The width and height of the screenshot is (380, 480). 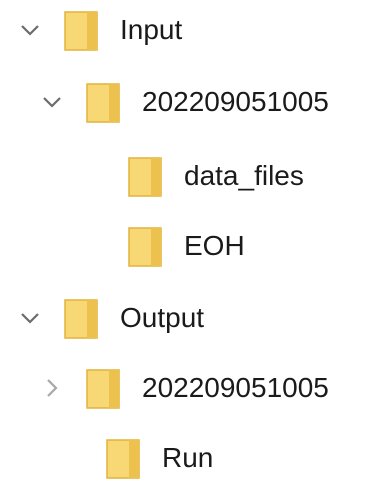 I want to click on tree-item-label: Output, so click(x=162, y=317).